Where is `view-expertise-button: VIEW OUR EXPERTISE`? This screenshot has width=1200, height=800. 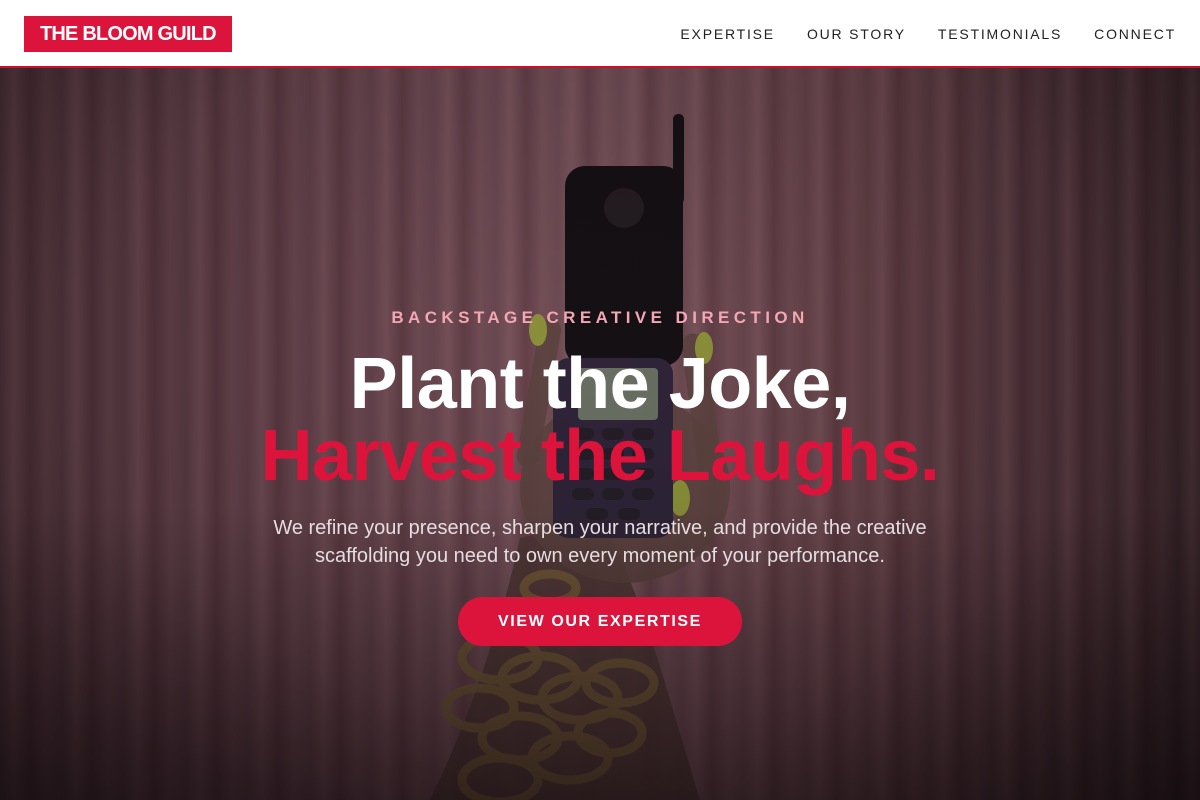
view-expertise-button: VIEW OUR EXPERTISE is located at coordinates (600, 621).